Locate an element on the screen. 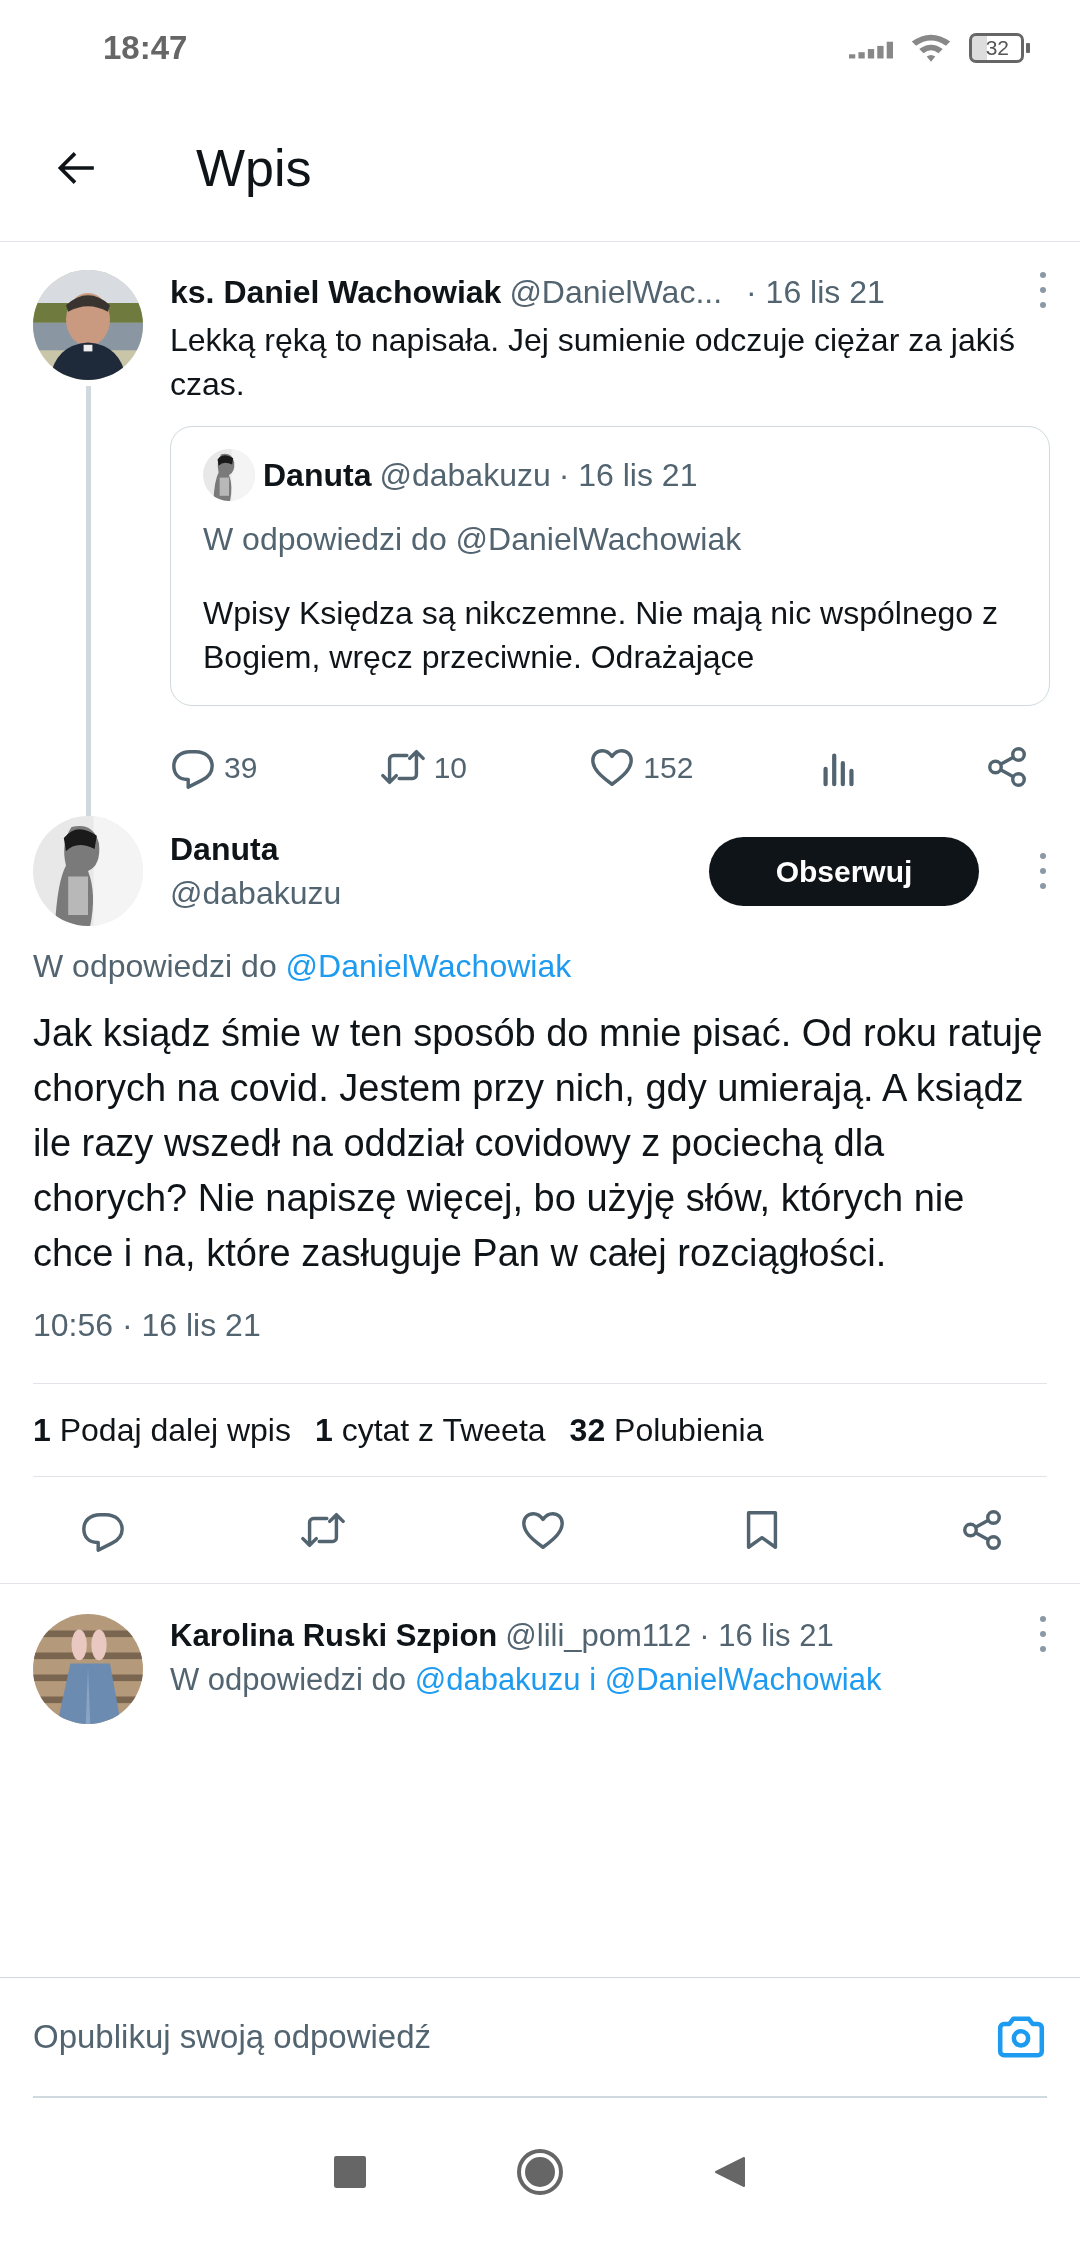  camera-icon is located at coordinates (1021, 2037).